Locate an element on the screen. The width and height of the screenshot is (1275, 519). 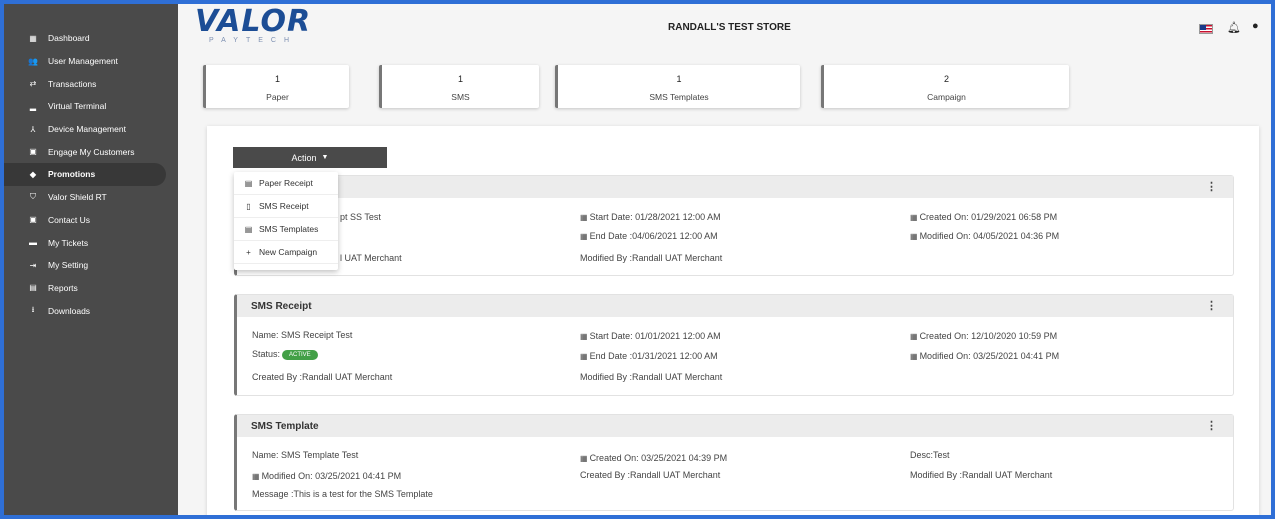
template-created-on-field: ▦ Created On: 03/25/2021 04:39 PM is located at coordinates (653, 458).